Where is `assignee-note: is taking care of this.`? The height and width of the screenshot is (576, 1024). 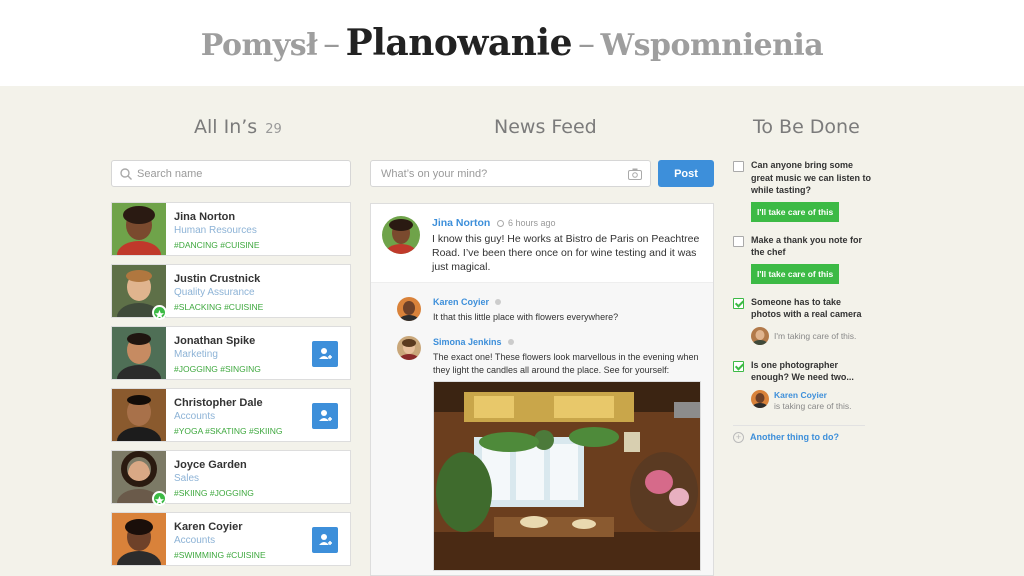
assignee-note: is taking care of this. is located at coordinates (813, 405).